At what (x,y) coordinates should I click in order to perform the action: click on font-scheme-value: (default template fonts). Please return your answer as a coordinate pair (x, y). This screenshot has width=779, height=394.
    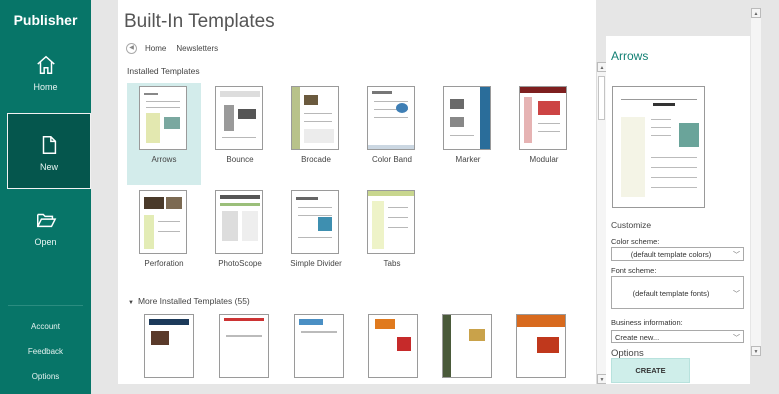
    Looking at the image, I should click on (671, 293).